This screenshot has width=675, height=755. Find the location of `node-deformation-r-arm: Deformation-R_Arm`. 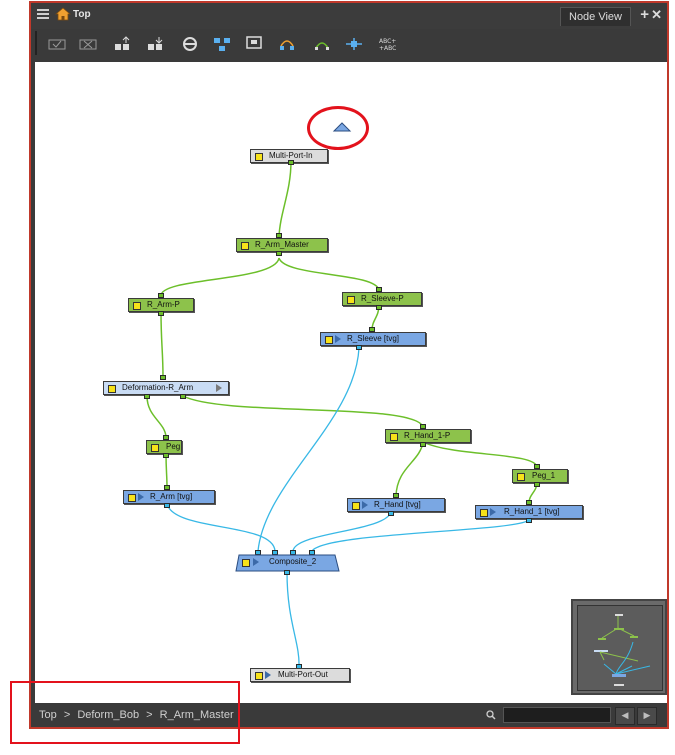

node-deformation-r-arm: Deformation-R_Arm is located at coordinates (166, 388).